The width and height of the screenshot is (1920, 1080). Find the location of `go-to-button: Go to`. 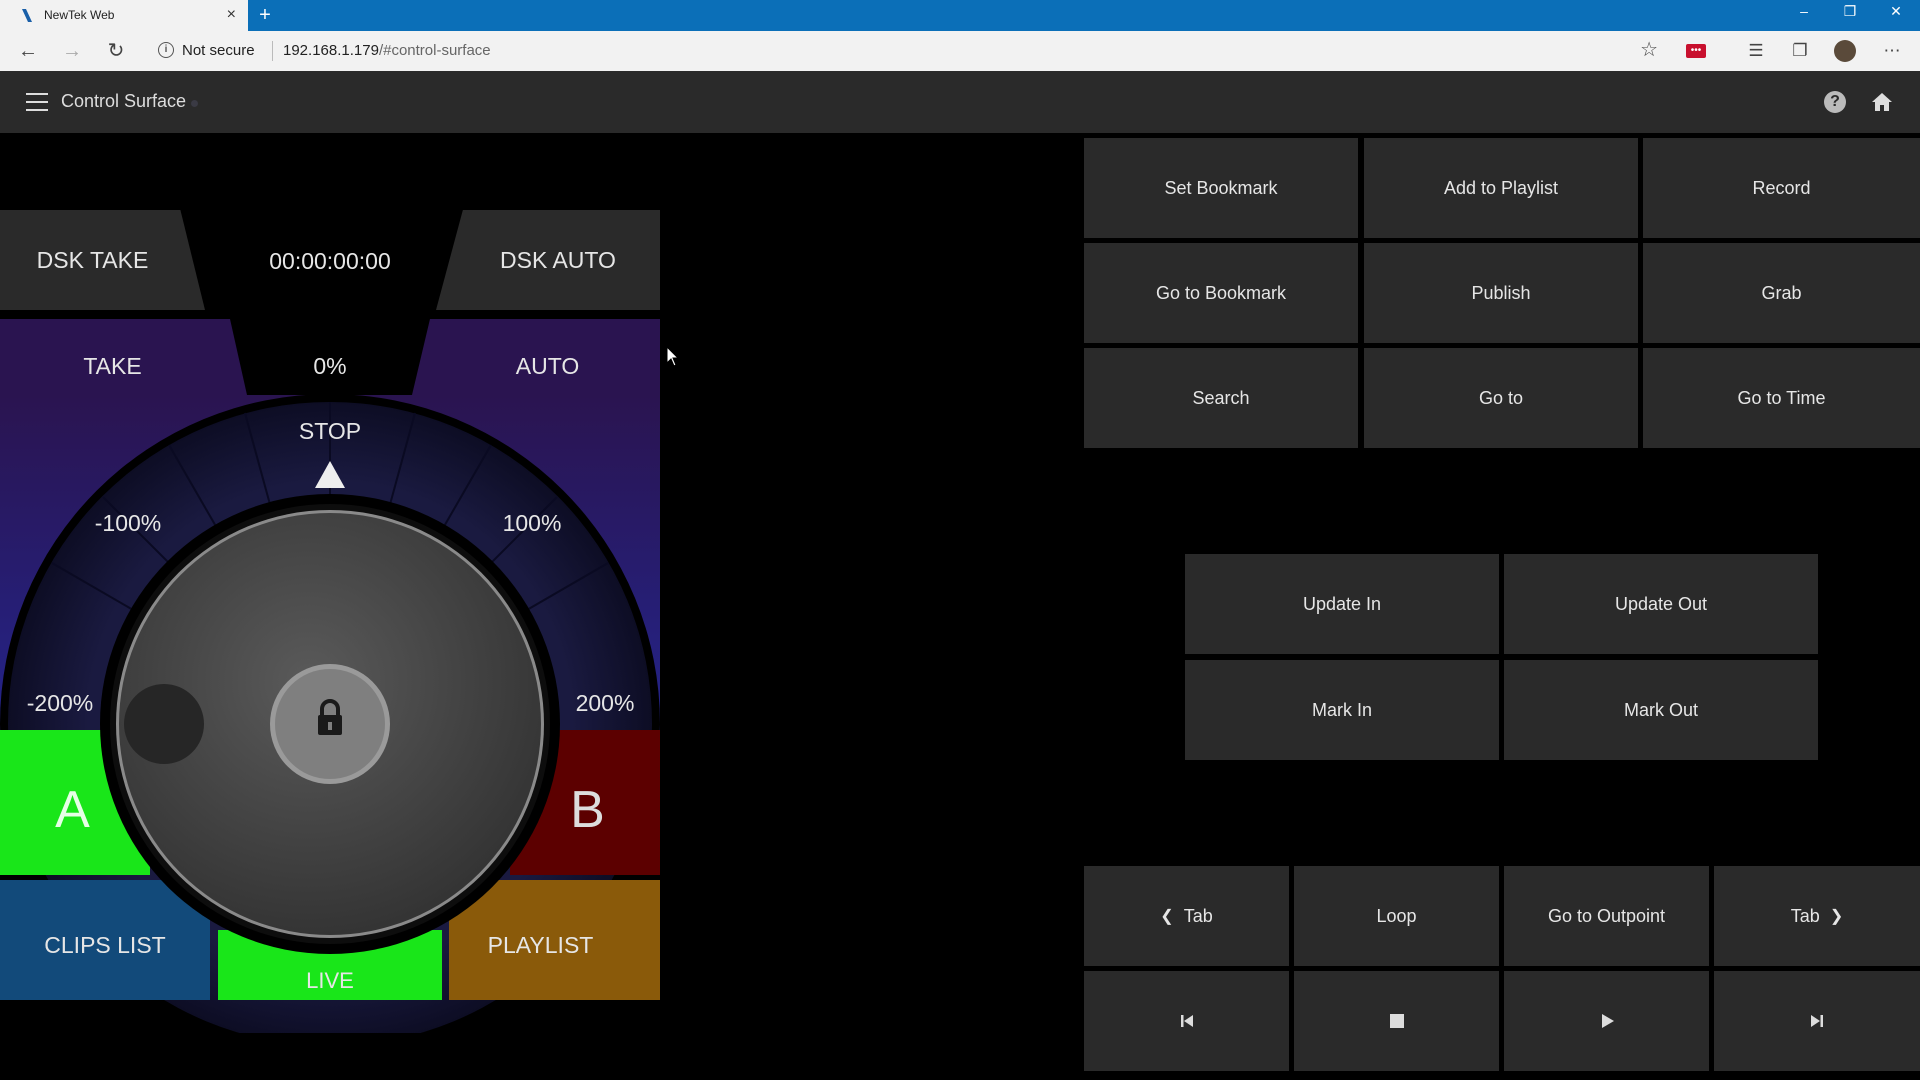

go-to-button: Go to is located at coordinates (1501, 398).